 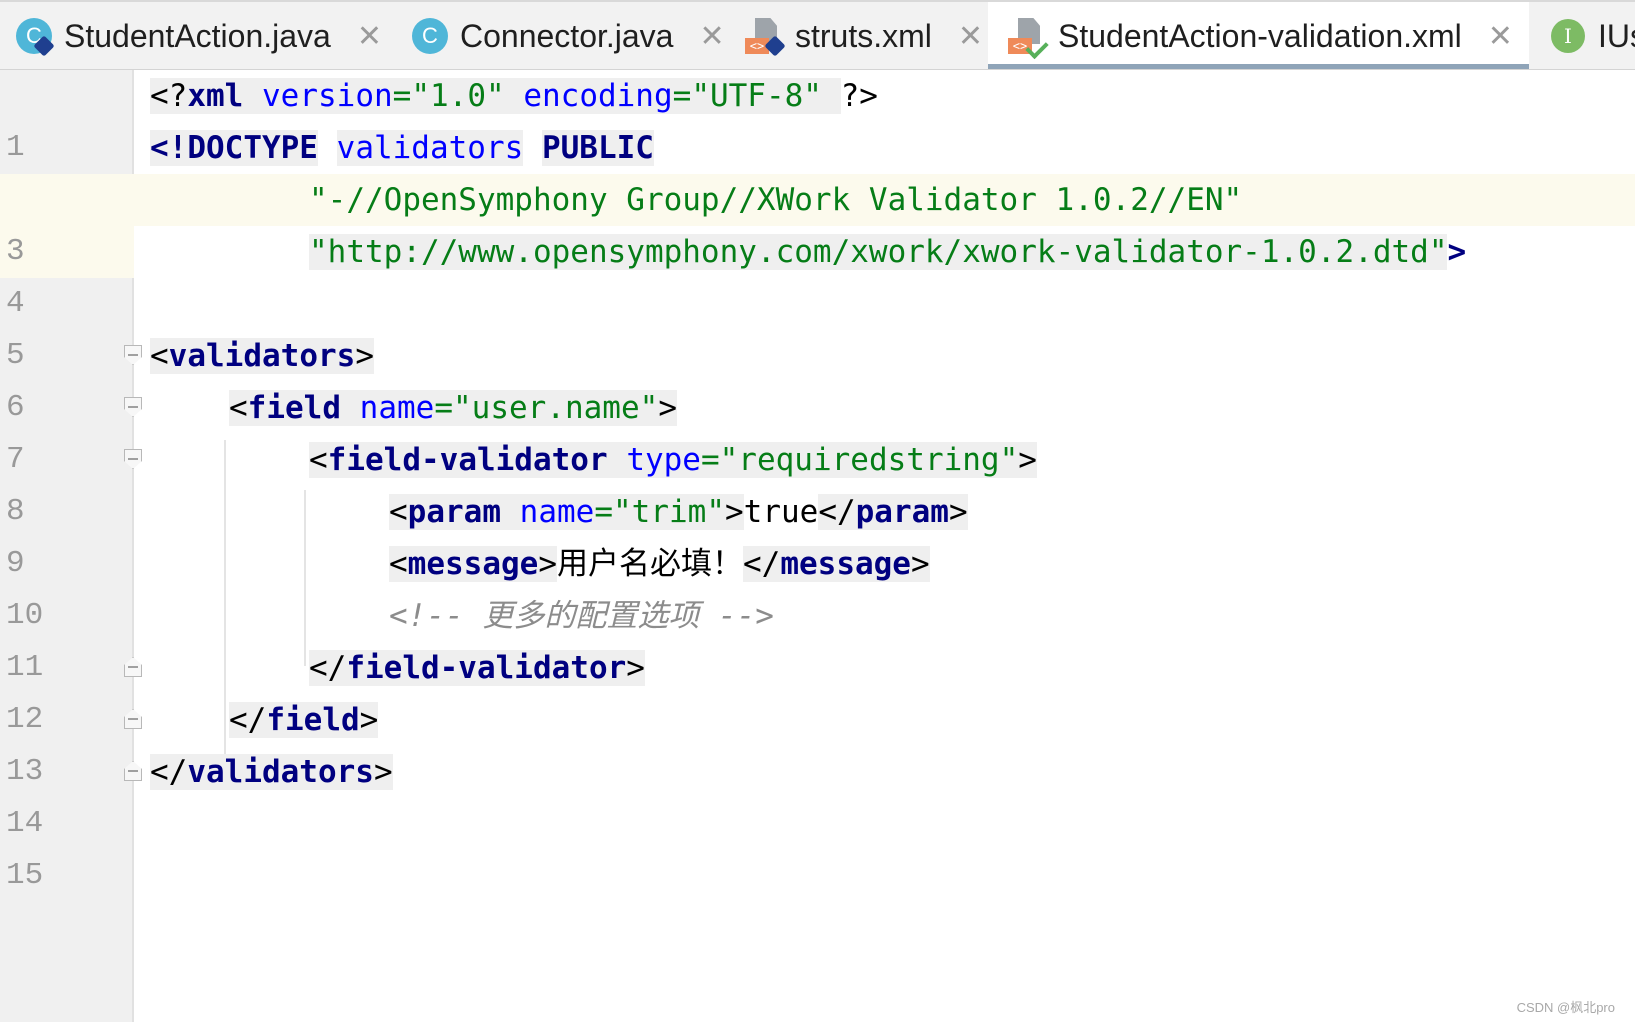 What do you see at coordinates (817, 637) in the screenshot?
I see `code-line: 11 <!-- 更多的配置选项 -->` at bounding box center [817, 637].